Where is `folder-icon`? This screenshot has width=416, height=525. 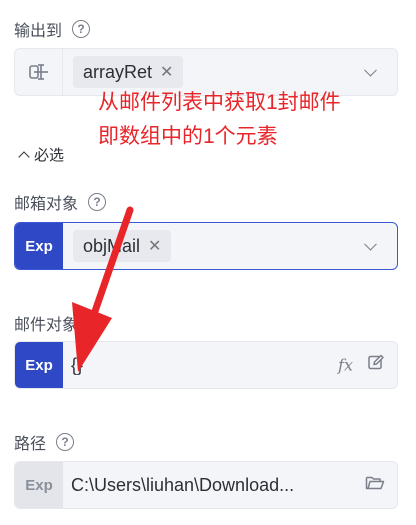
folder-icon is located at coordinates (375, 485).